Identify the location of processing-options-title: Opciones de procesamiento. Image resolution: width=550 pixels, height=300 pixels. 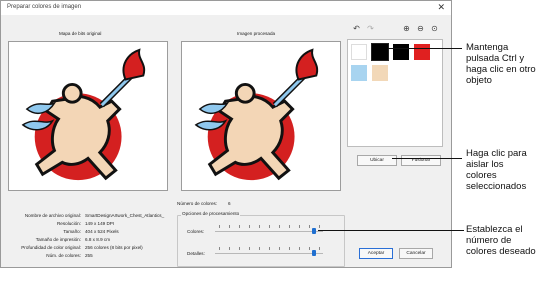
(211, 213).